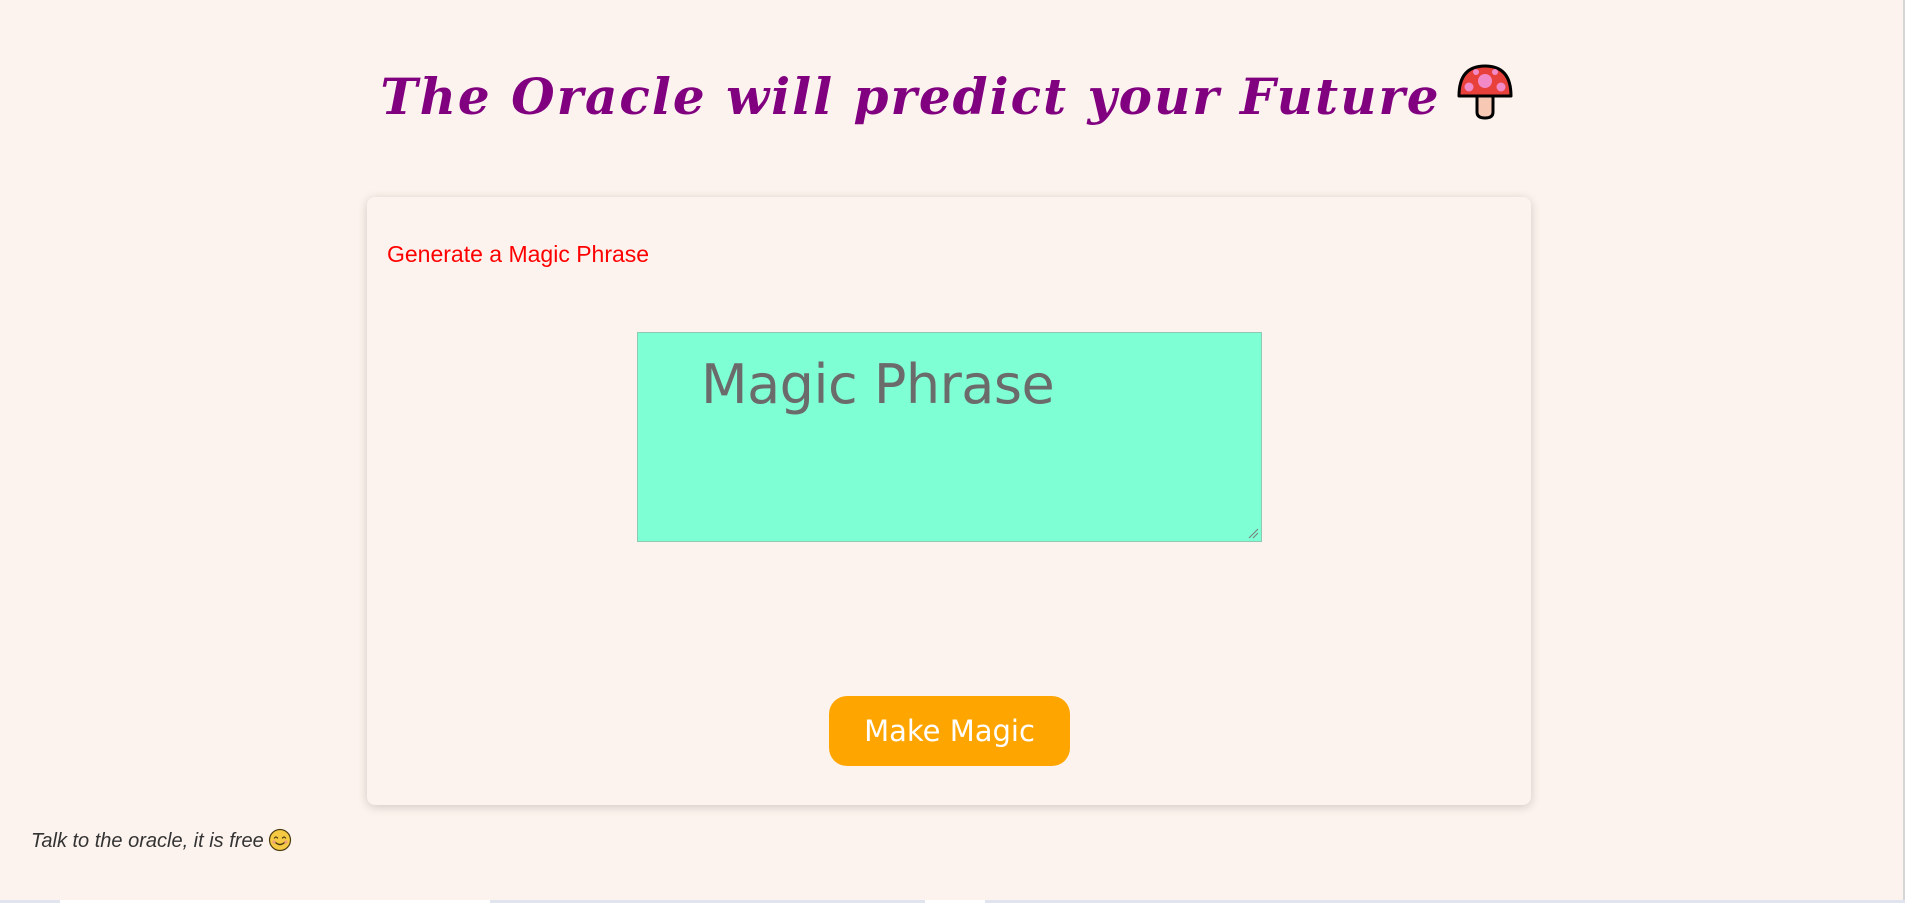 This screenshot has height=903, width=1905. I want to click on resize-handle-icon, so click(1253, 533).